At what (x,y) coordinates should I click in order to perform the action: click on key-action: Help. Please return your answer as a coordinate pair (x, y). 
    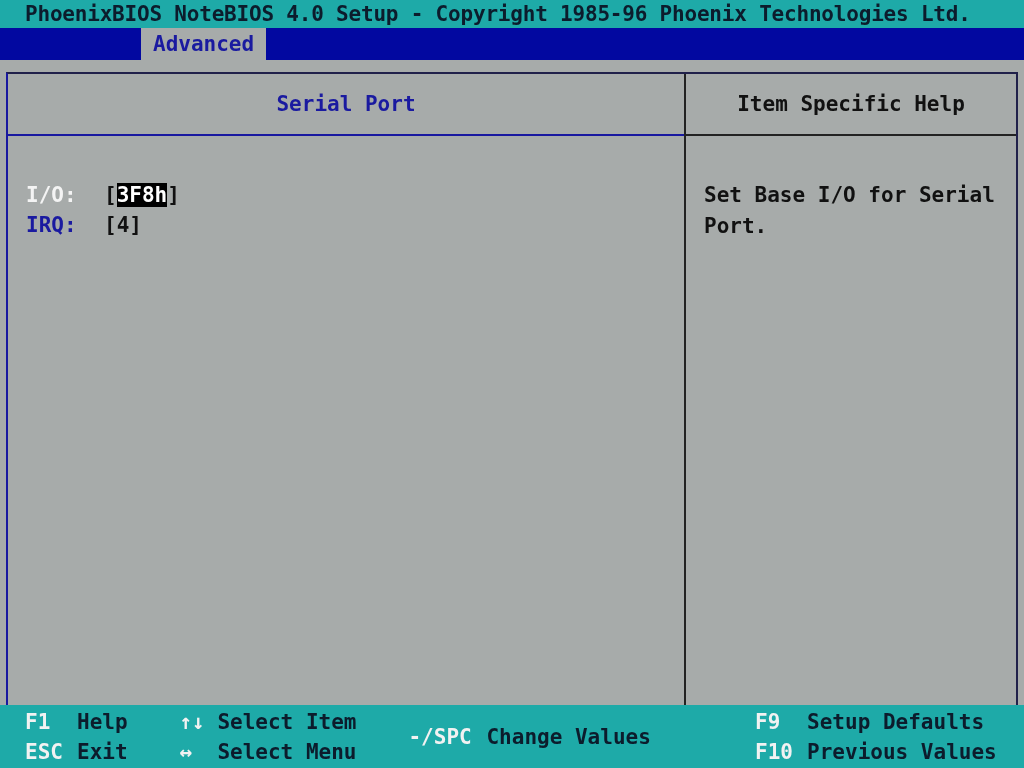
    Looking at the image, I should click on (102, 721).